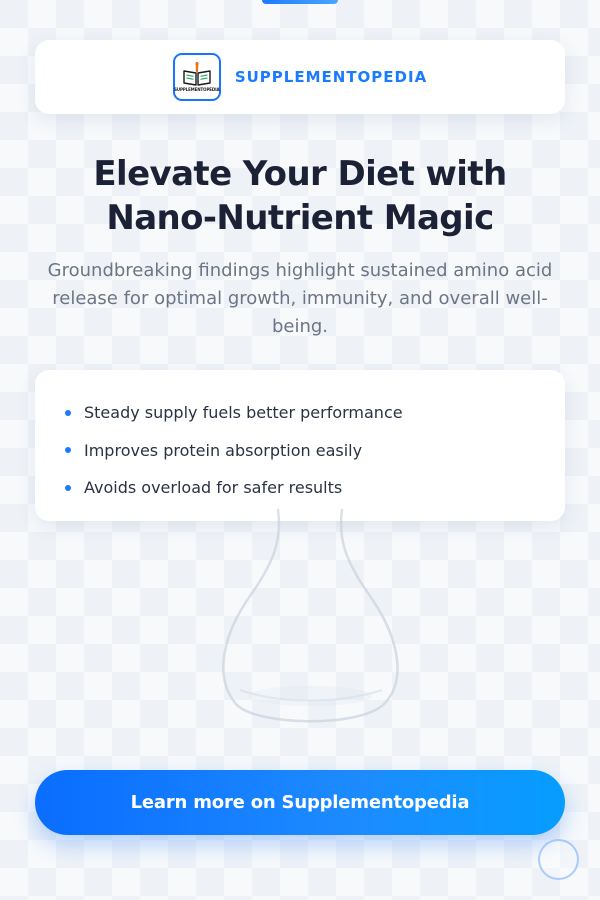 The width and height of the screenshot is (600, 900). I want to click on circle-ring-icon, so click(558, 859).